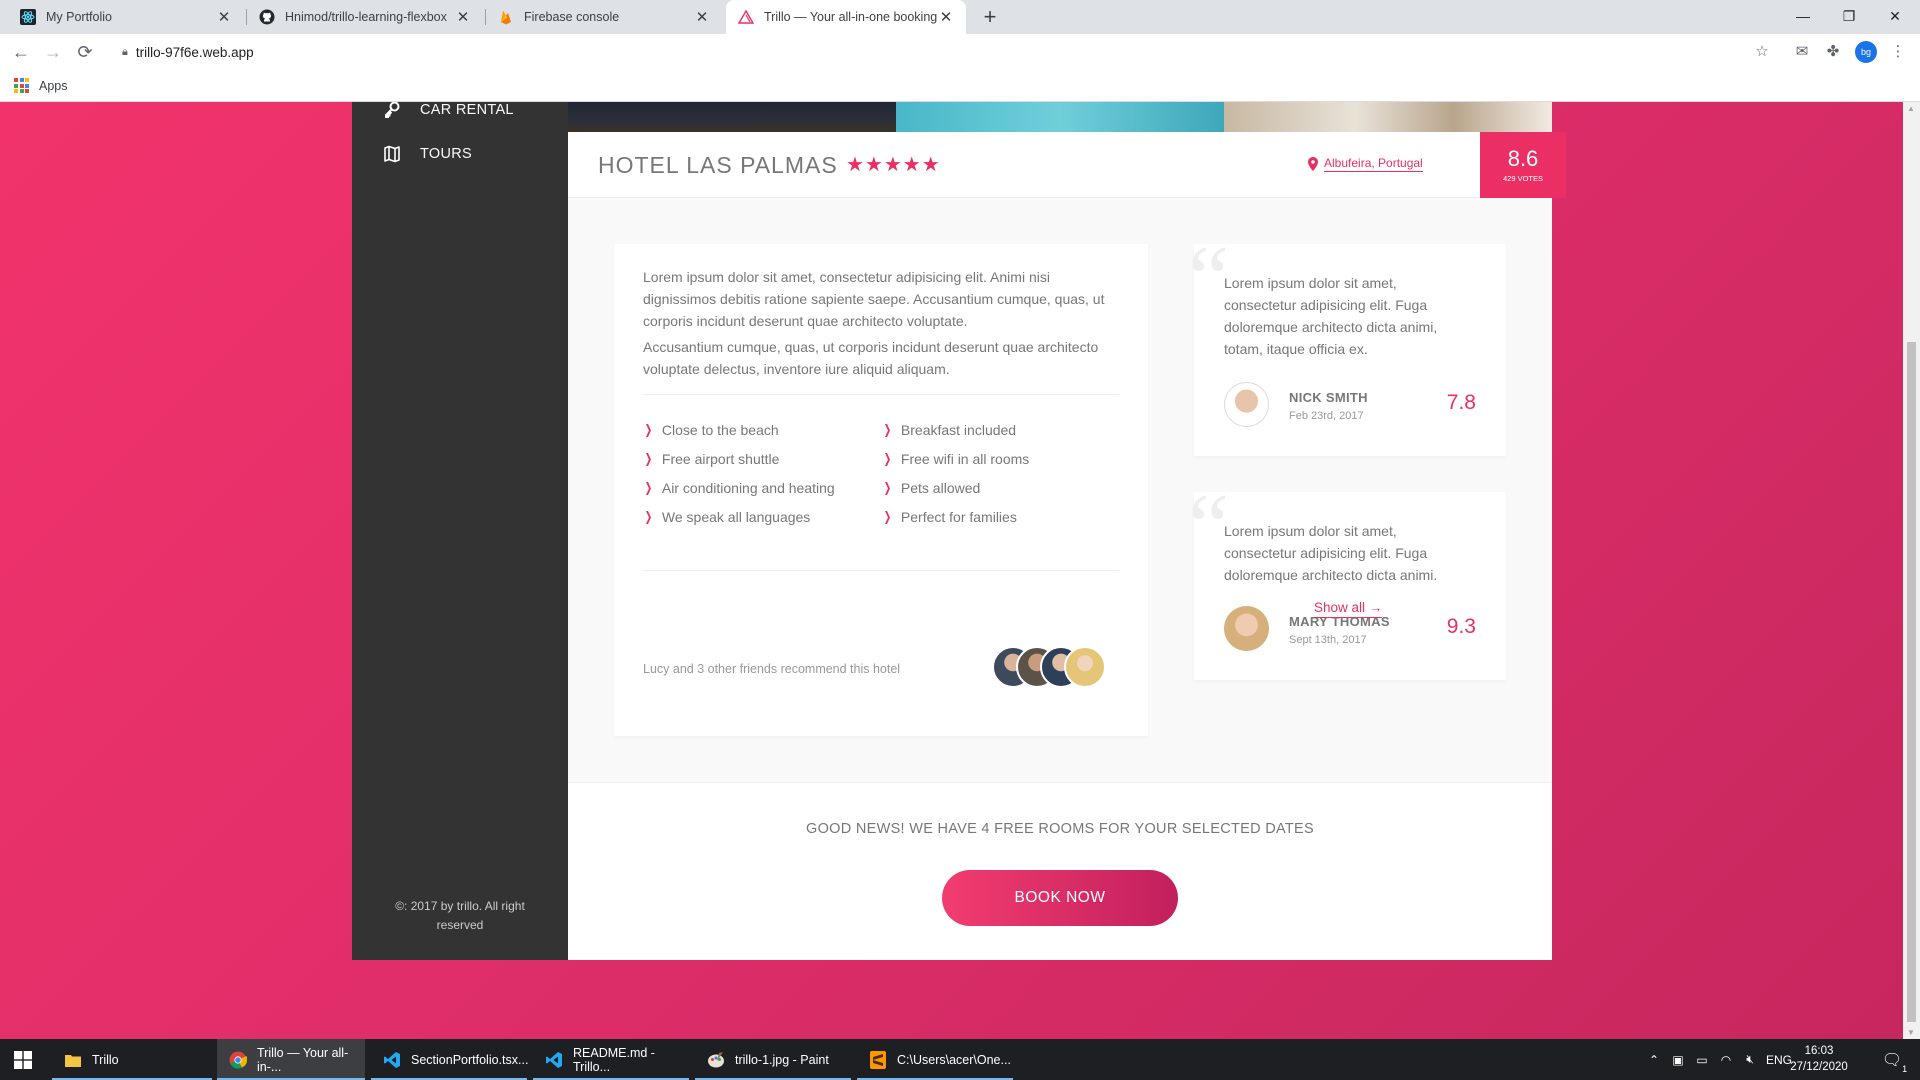 The height and width of the screenshot is (1080, 1920). I want to click on sidebar-item-car-rental: Car rental, so click(448, 111).